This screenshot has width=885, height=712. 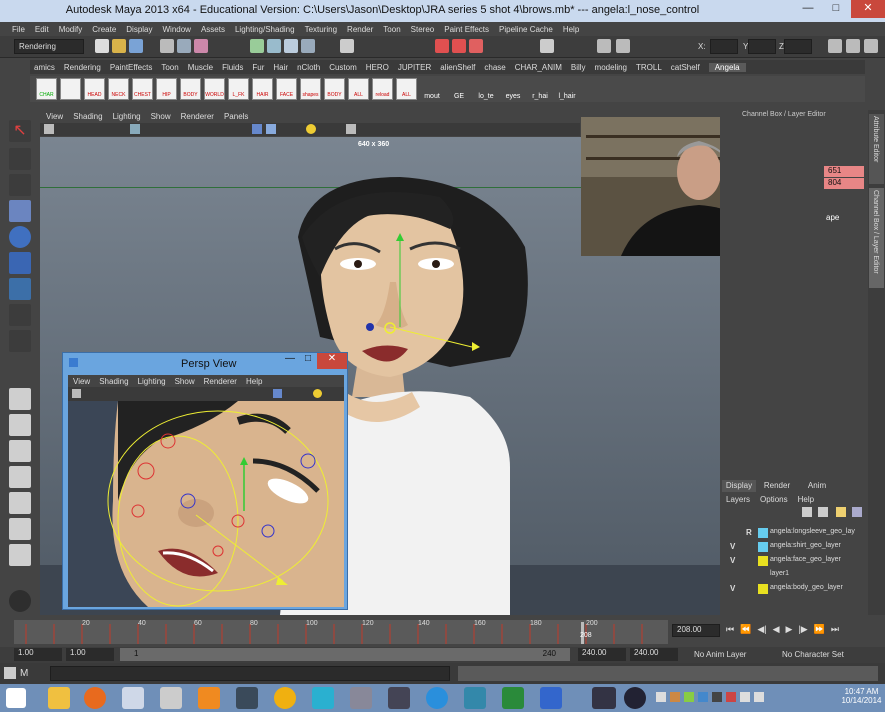 What do you see at coordinates (835, 46) in the screenshot?
I see `attribute-editor-toggle-icon` at bounding box center [835, 46].